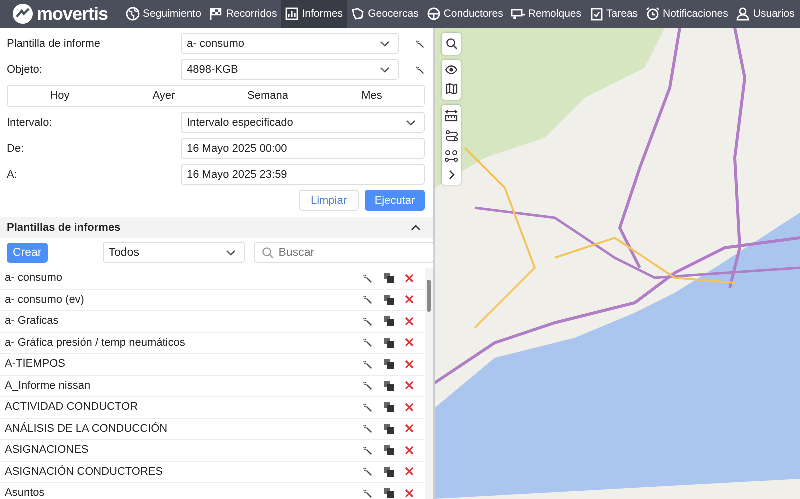 Image resolution: width=800 pixels, height=499 pixels. I want to click on logo-icon, so click(23, 14).